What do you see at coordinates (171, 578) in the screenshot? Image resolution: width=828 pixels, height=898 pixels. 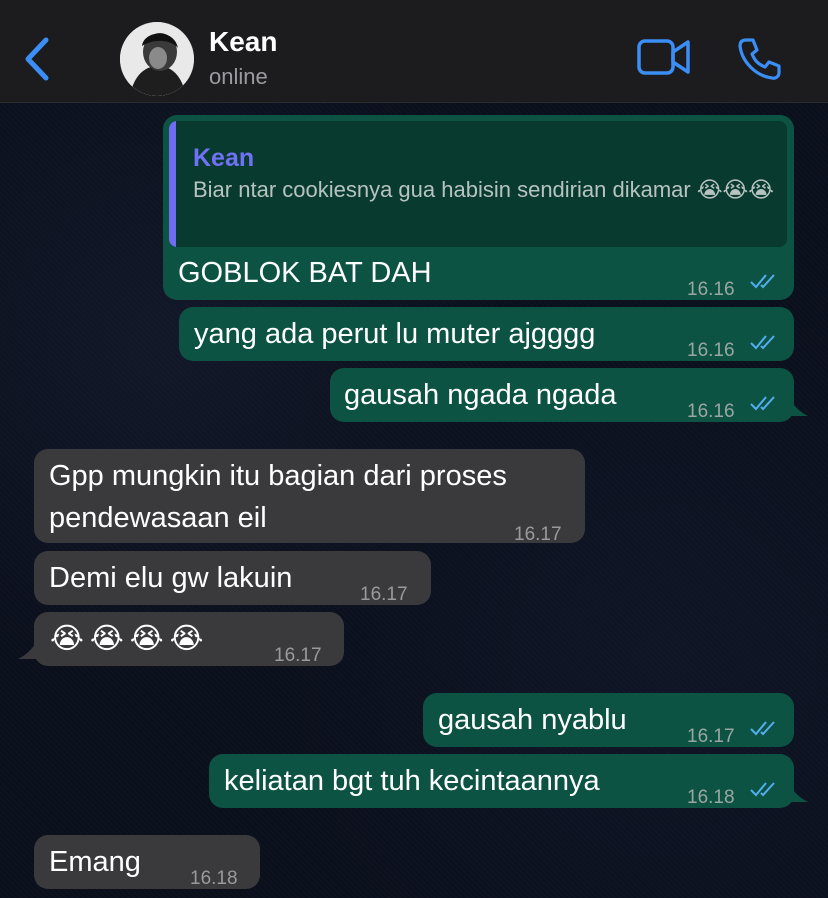 I see `message-text: Demi elu gw lakuin` at bounding box center [171, 578].